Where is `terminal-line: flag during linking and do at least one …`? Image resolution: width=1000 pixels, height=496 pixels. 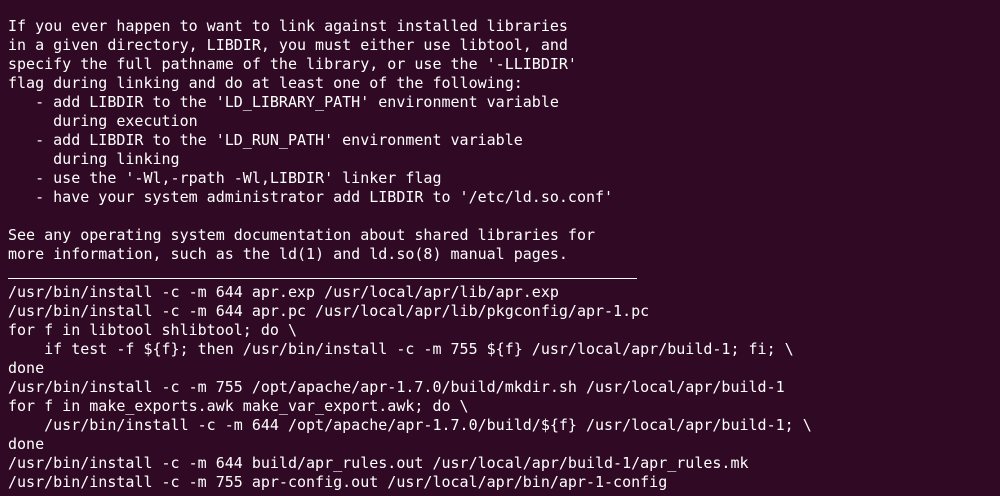
terminal-line: flag during linking and do at least one … is located at coordinates (265, 83).